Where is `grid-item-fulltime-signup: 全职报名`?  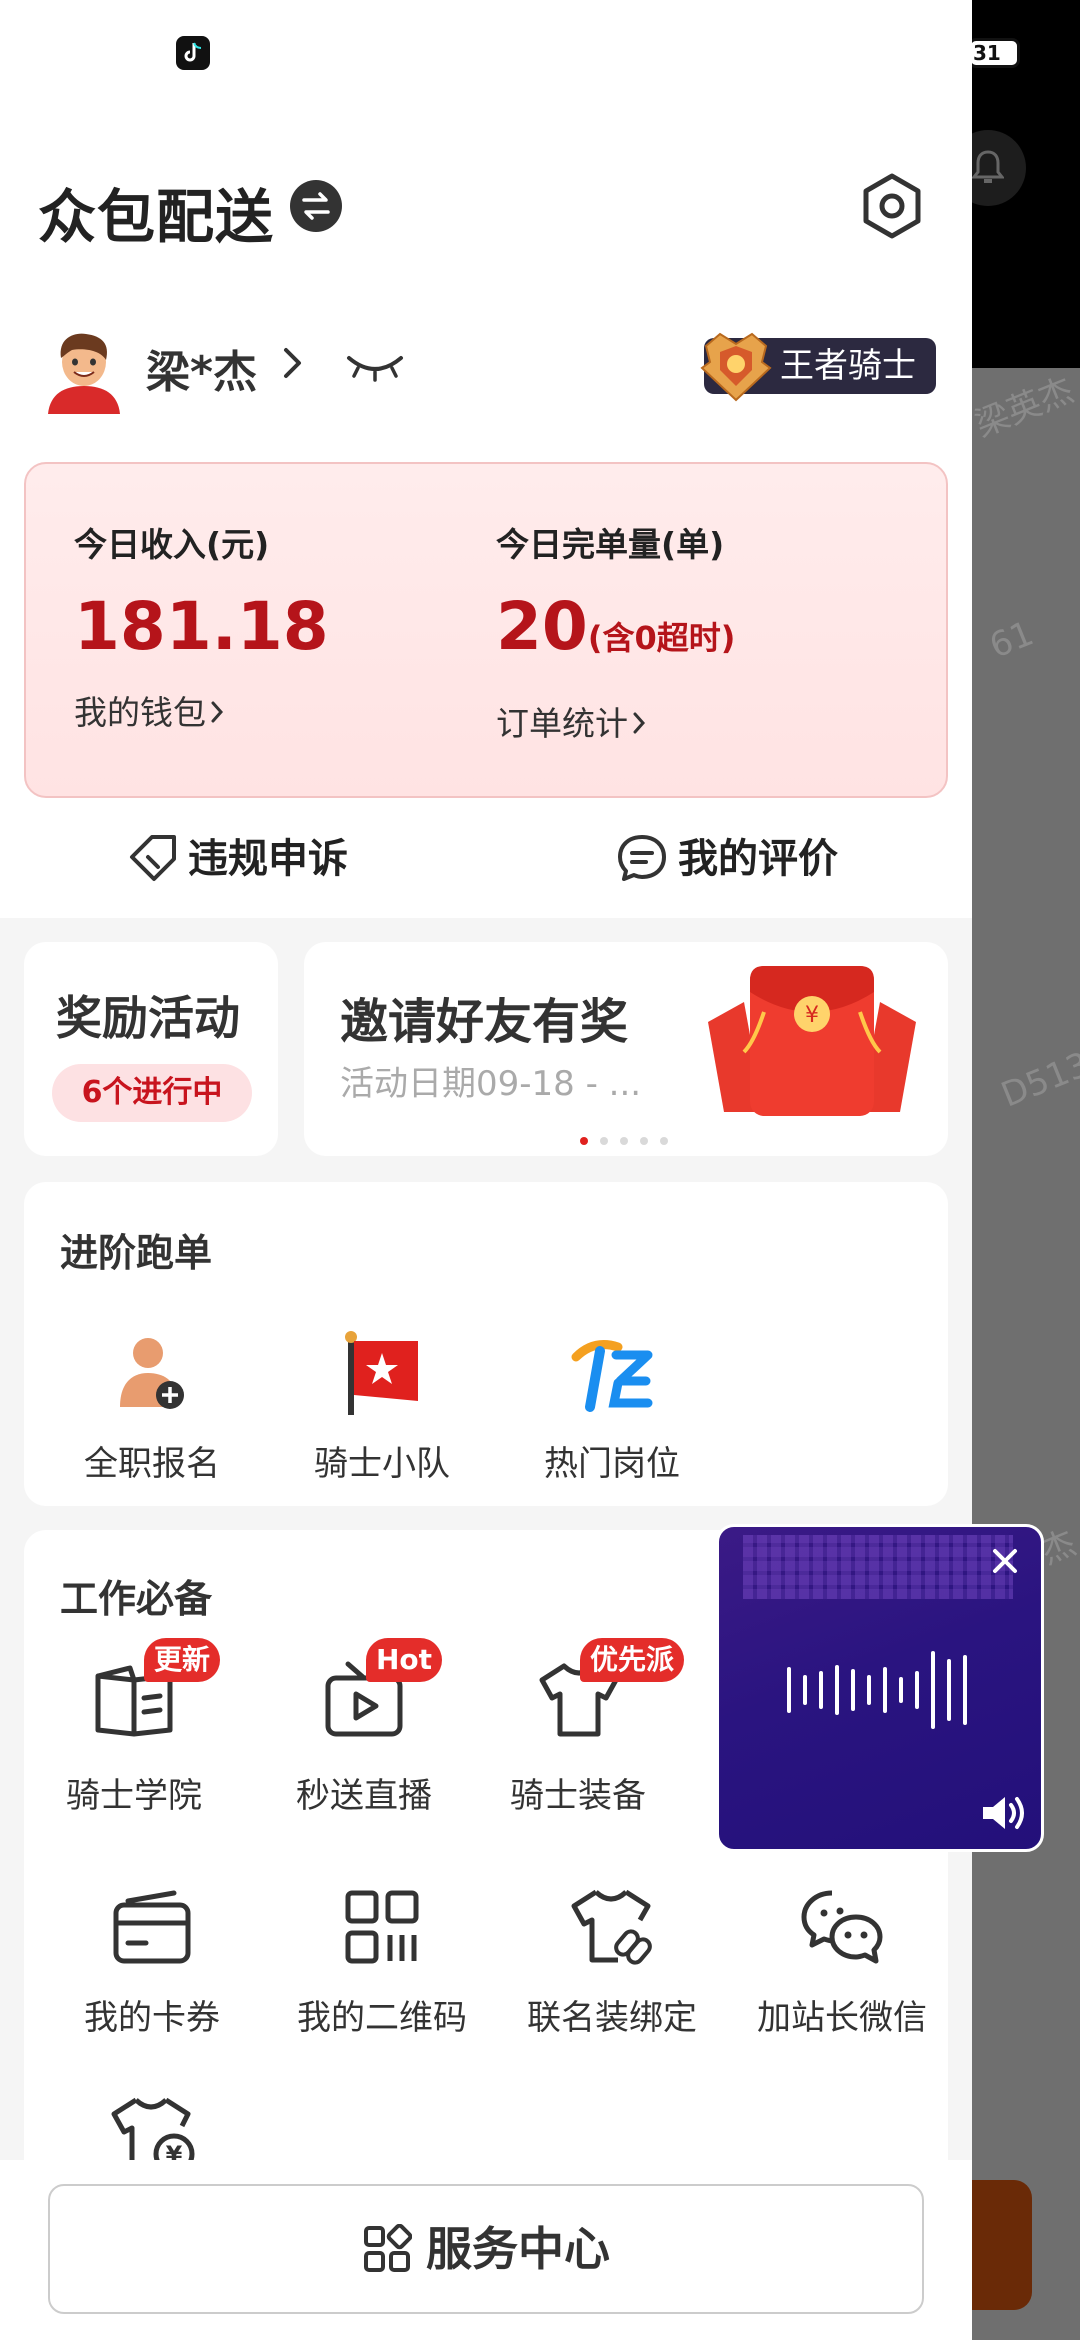
grid-item-fulltime-signup: 全职报名 is located at coordinates (152, 1406).